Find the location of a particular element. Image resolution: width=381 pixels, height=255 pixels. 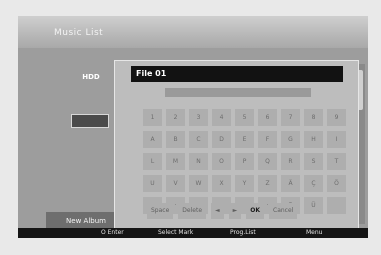

hint-prog-list: Prog.List is located at coordinates (243, 232).